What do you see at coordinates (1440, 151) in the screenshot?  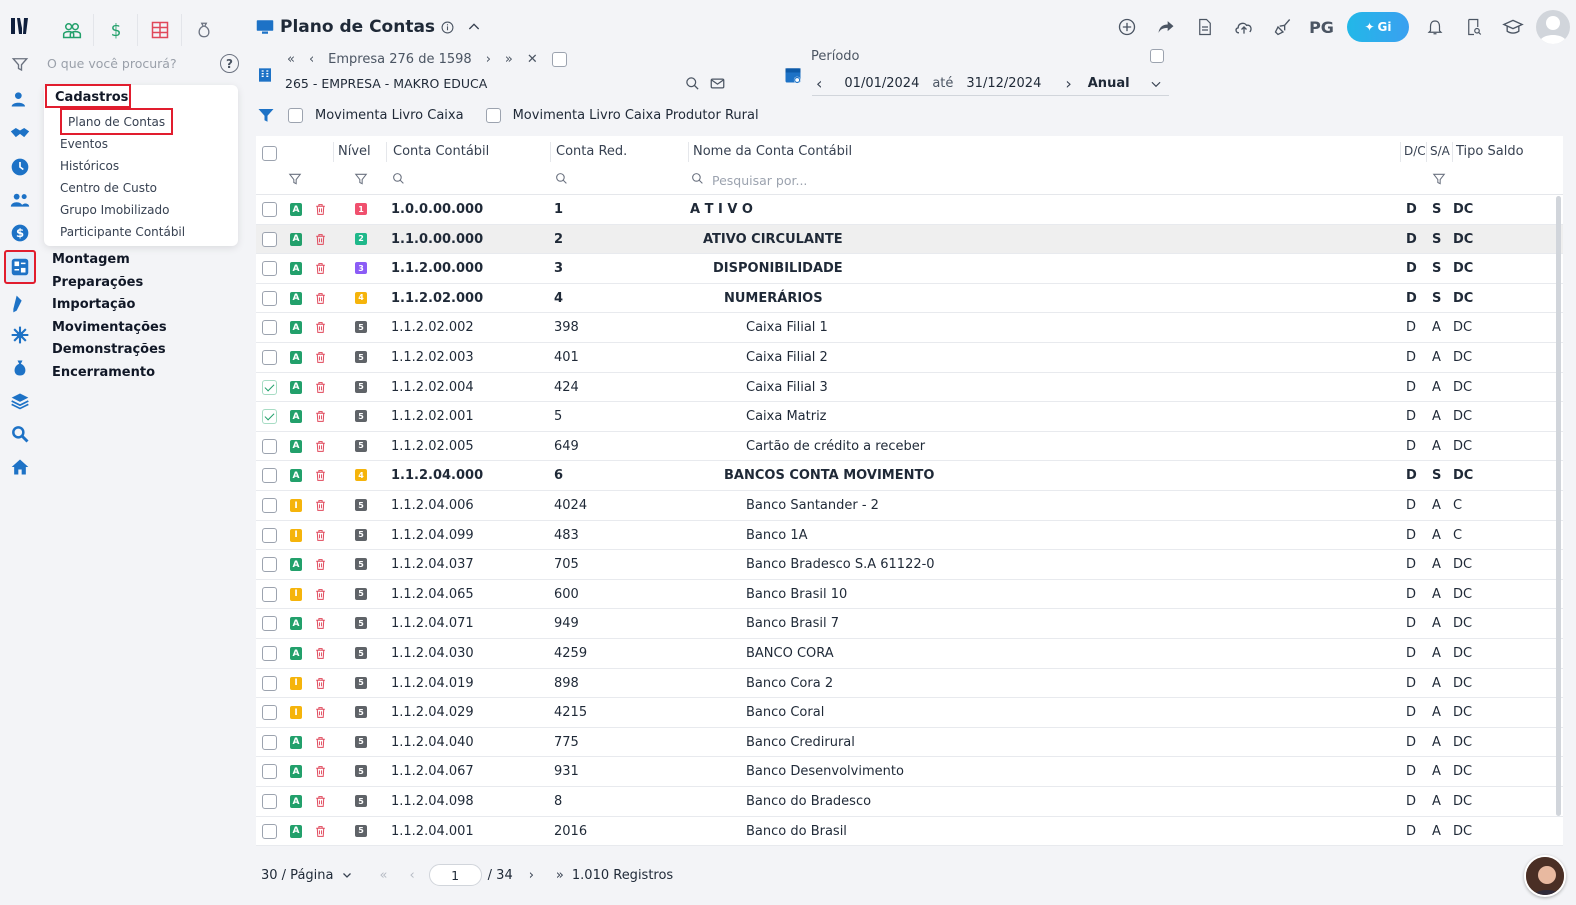 I see `header-sa: S/A` at bounding box center [1440, 151].